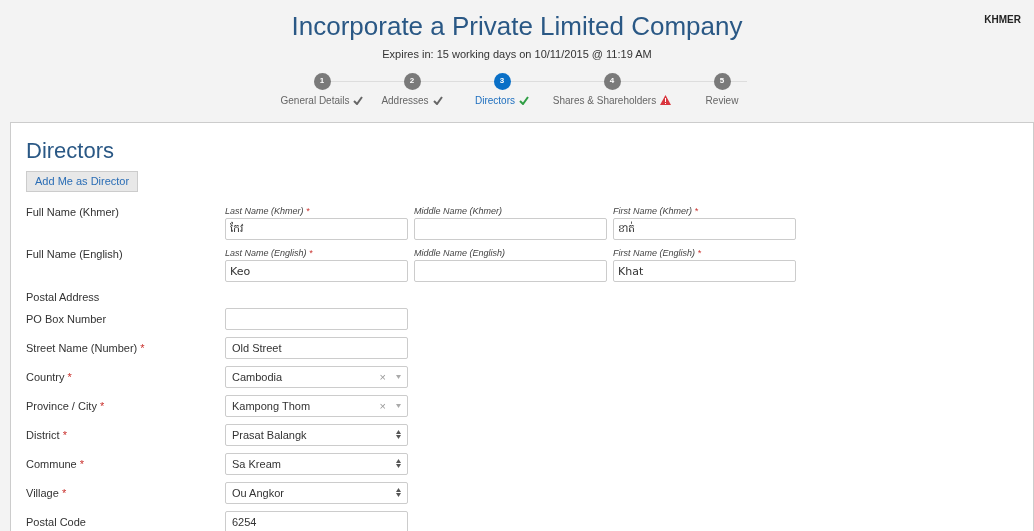 This screenshot has height=531, width=1034. What do you see at coordinates (412, 81) in the screenshot?
I see `step-number: 2` at bounding box center [412, 81].